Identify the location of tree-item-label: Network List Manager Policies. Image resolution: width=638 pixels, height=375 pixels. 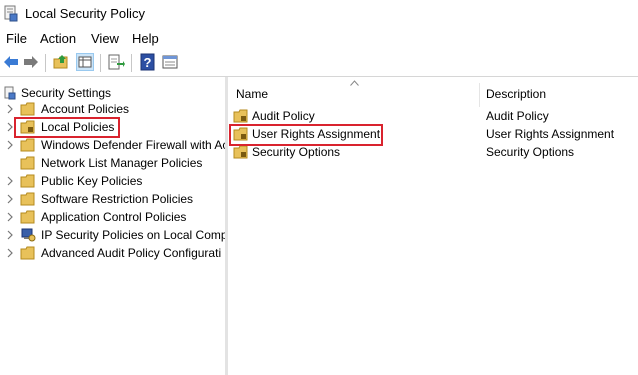
(122, 163).